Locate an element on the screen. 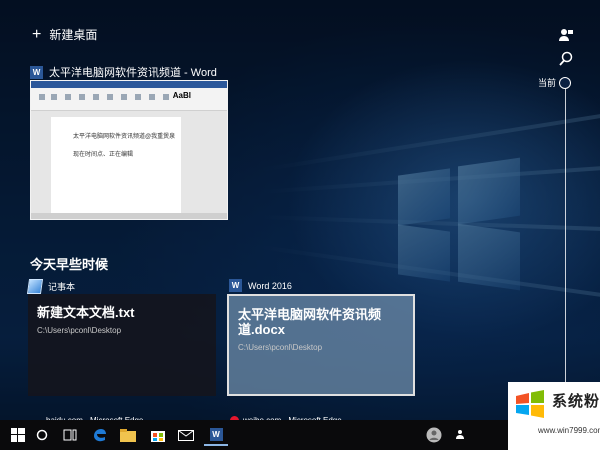 This screenshot has height=450, width=600. word-card-header: W Word 2016 is located at coordinates (260, 285).